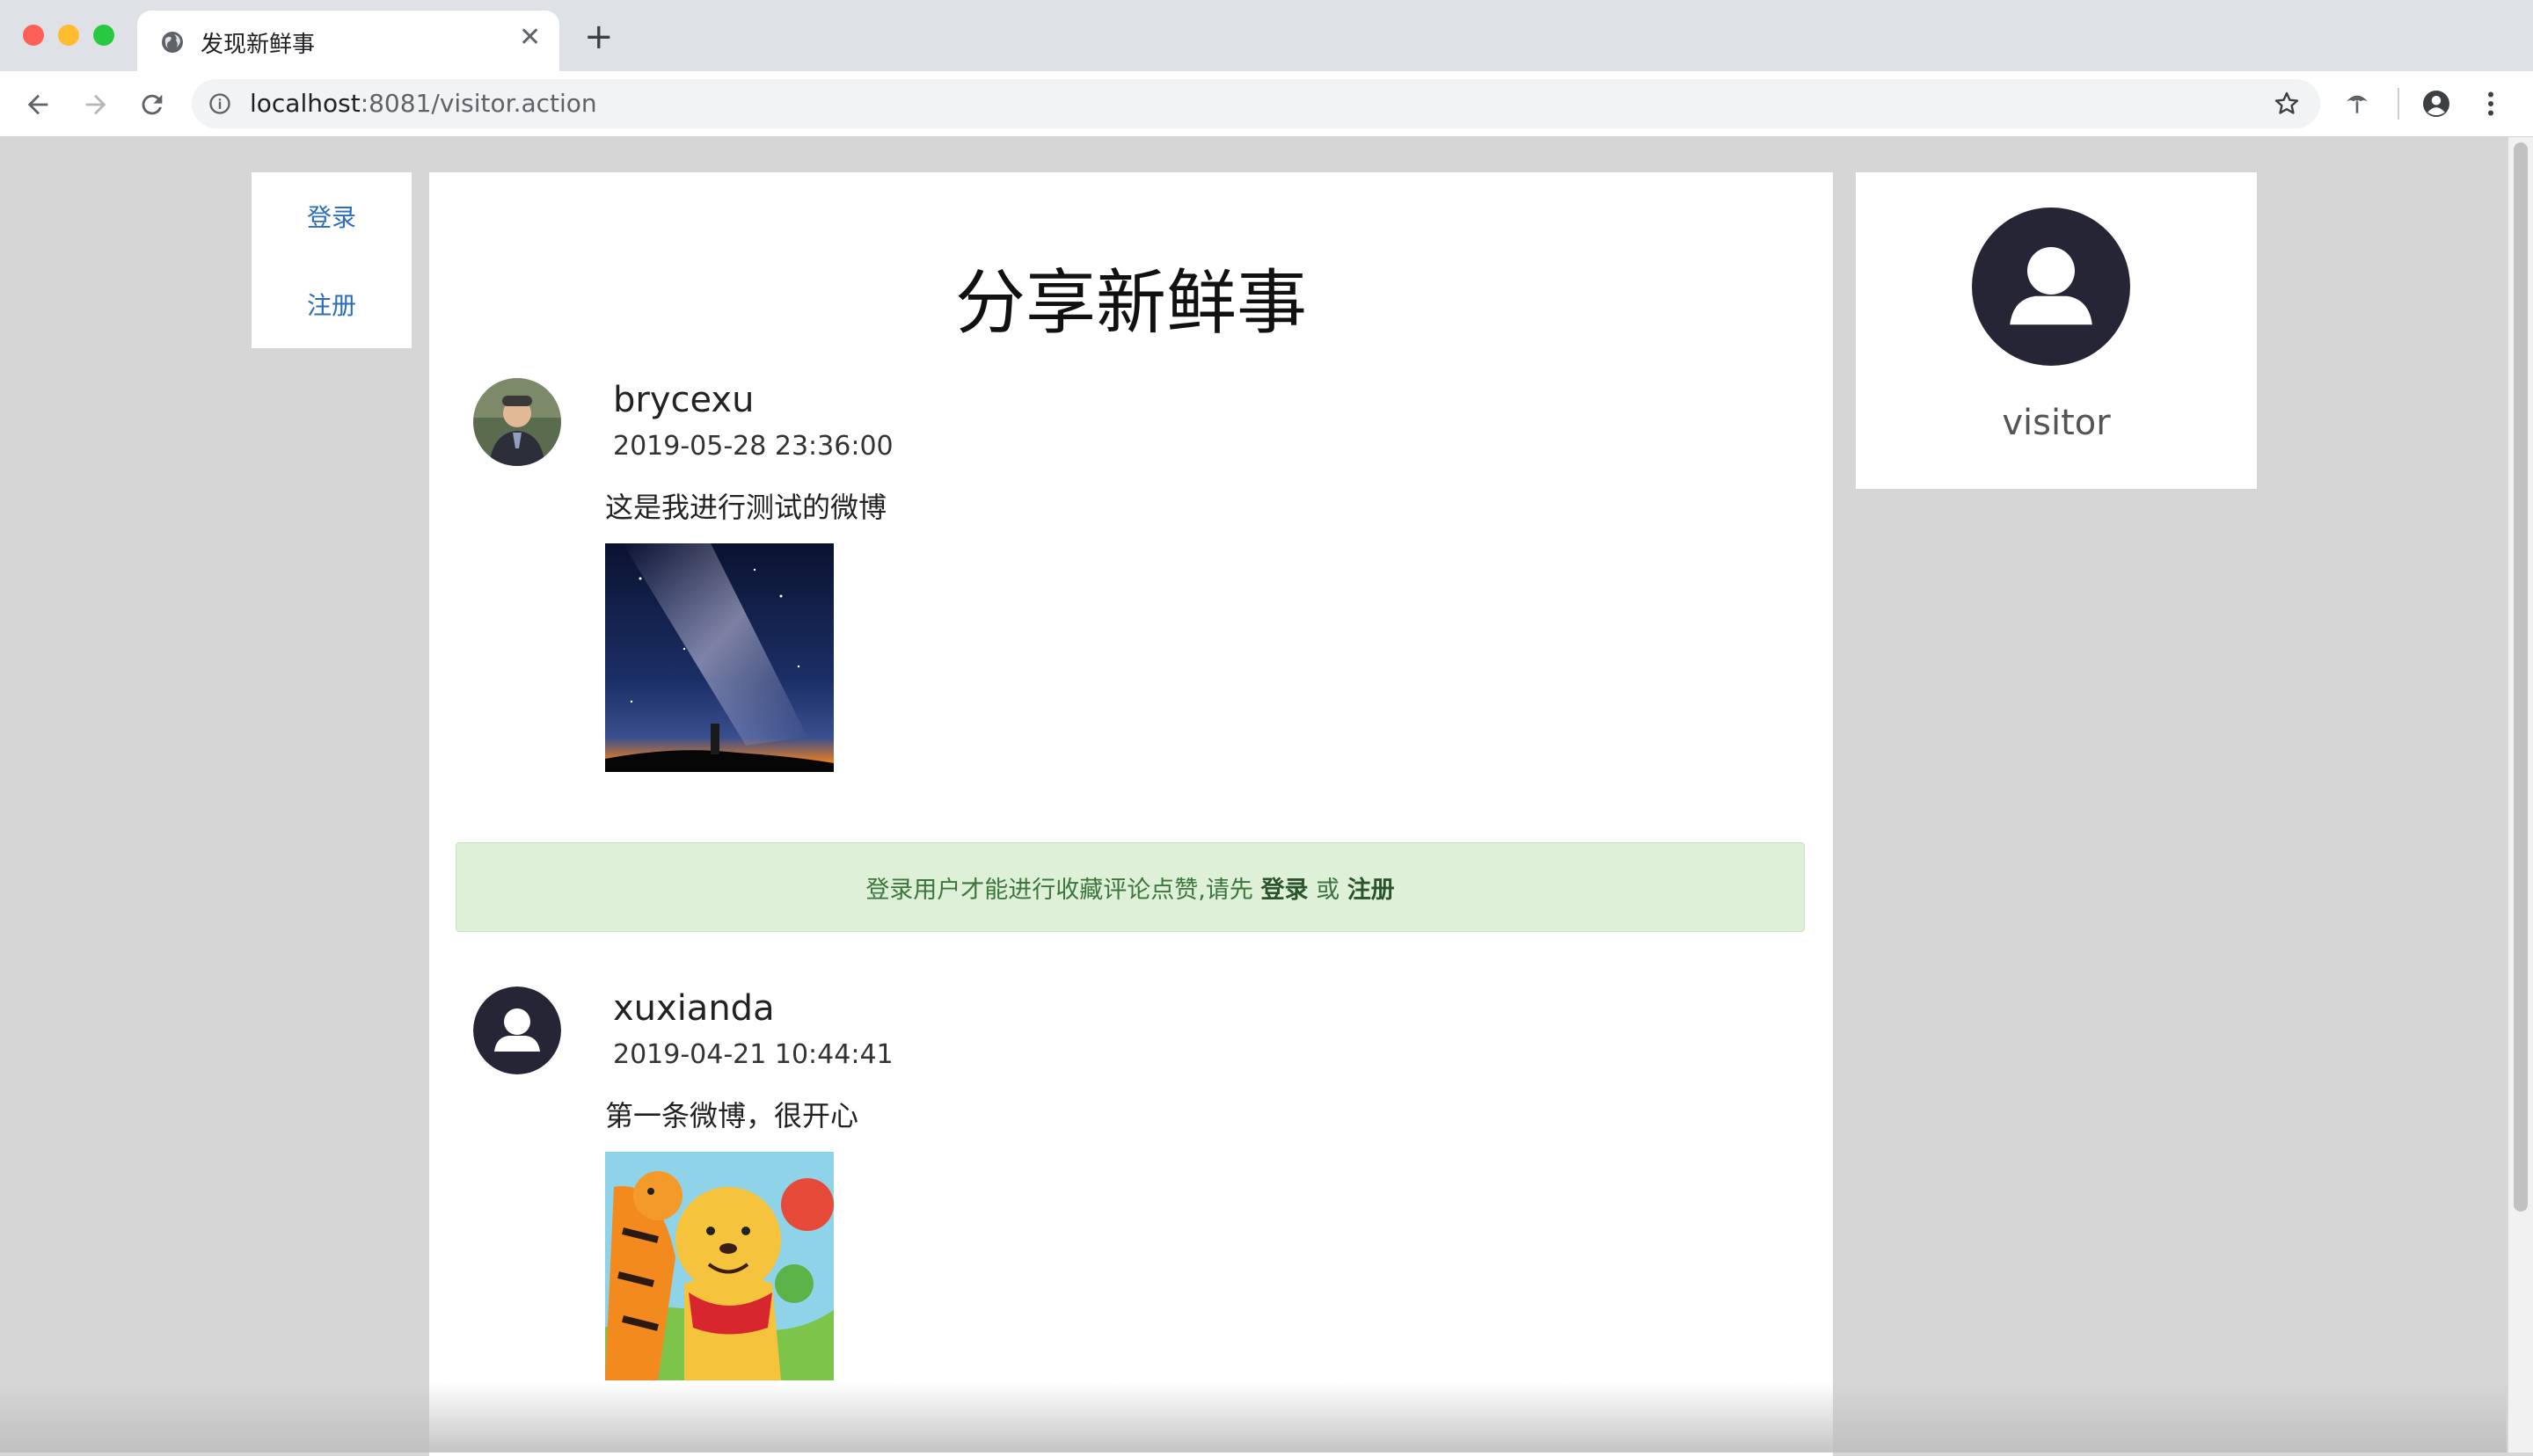  I want to click on info-icon, so click(220, 103).